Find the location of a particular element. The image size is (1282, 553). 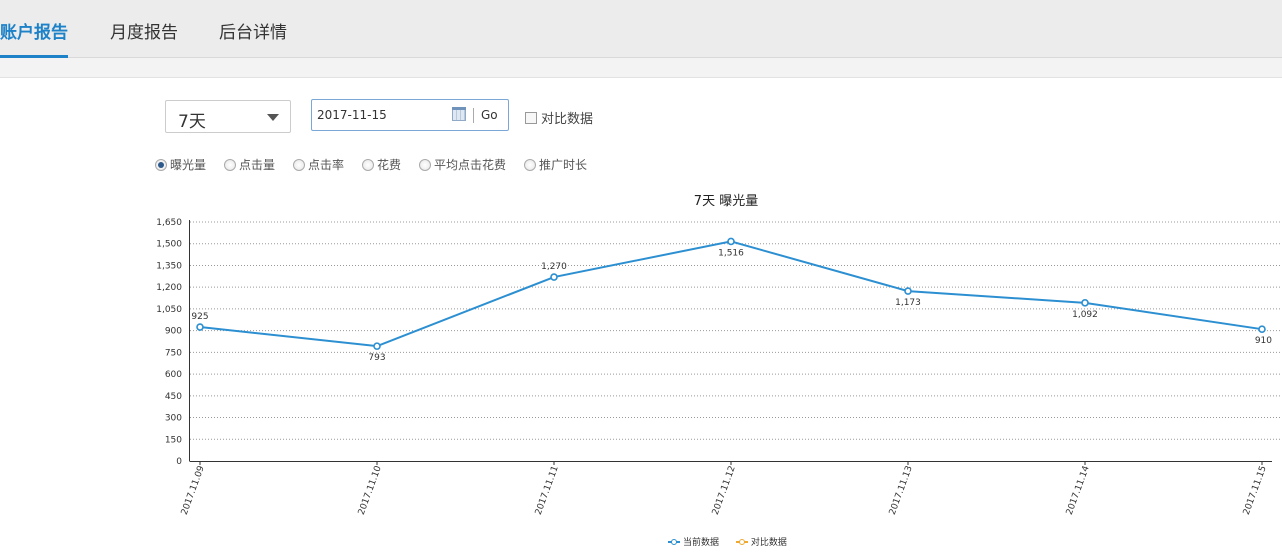

y-tick-label: 900 is located at coordinates (173, 332).